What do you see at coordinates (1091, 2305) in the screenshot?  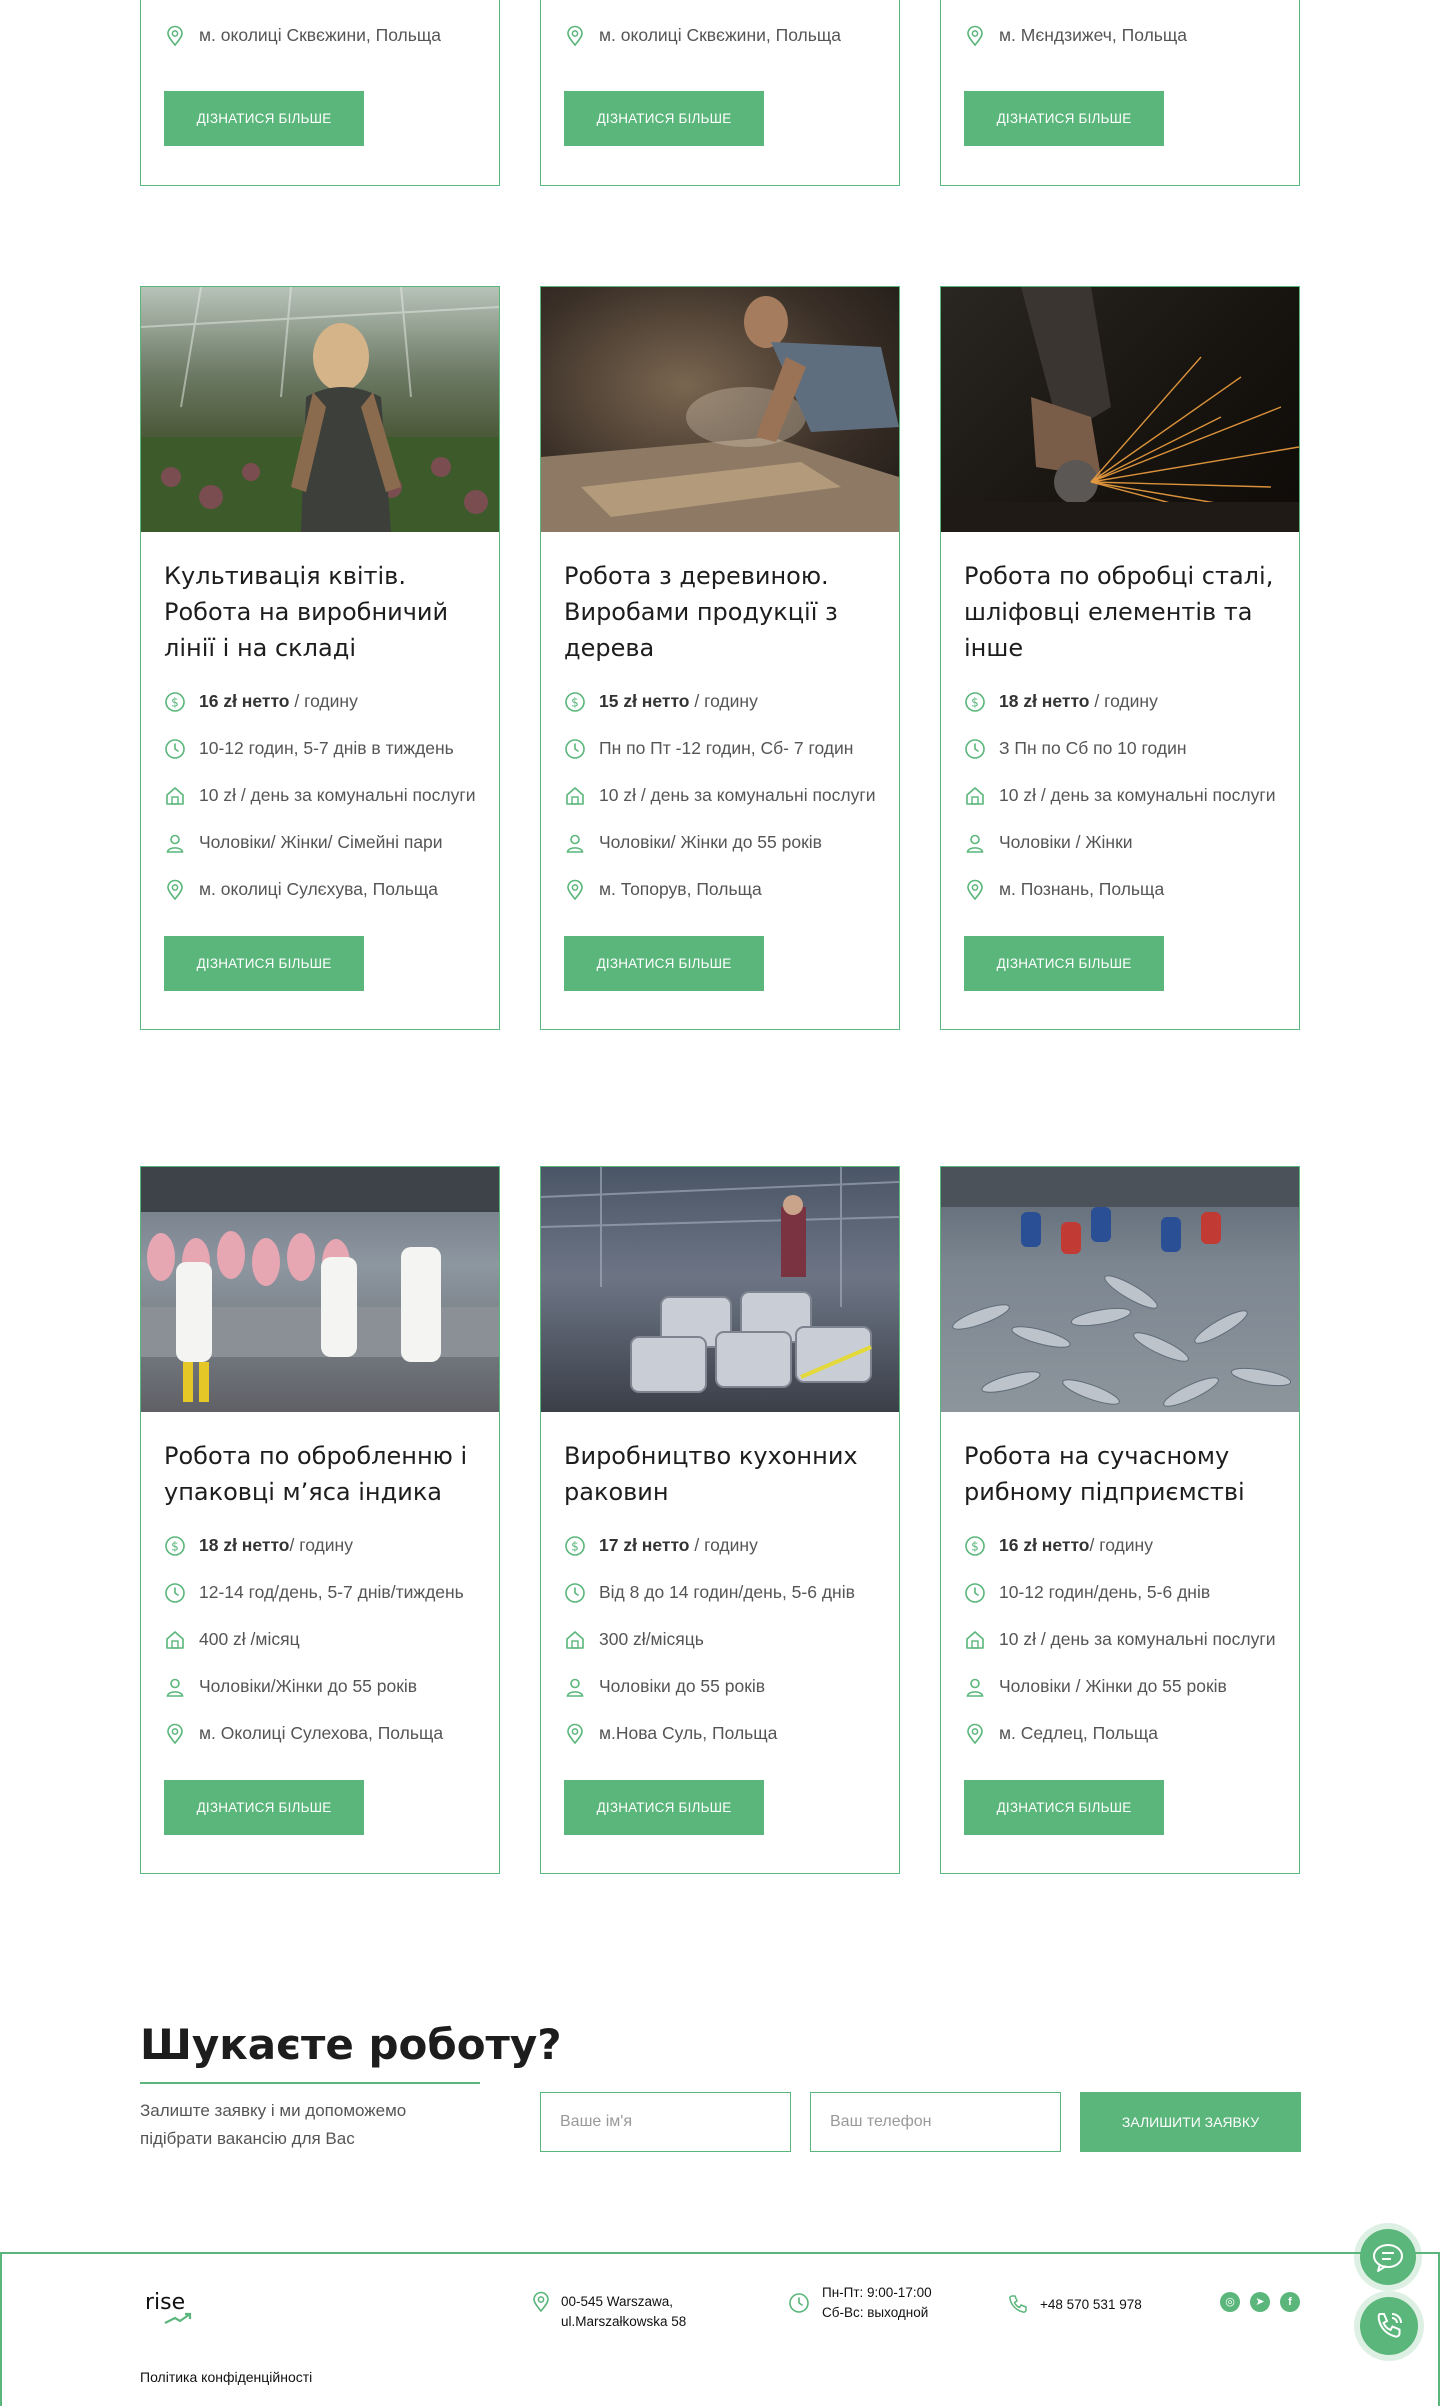 I see `footer-phone: +48 570 531 978` at bounding box center [1091, 2305].